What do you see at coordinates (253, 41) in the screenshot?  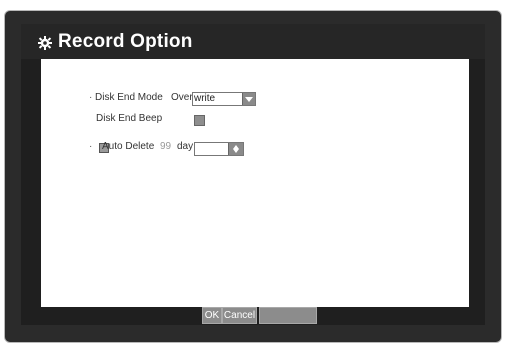 I see `title-bar: Record Option` at bounding box center [253, 41].